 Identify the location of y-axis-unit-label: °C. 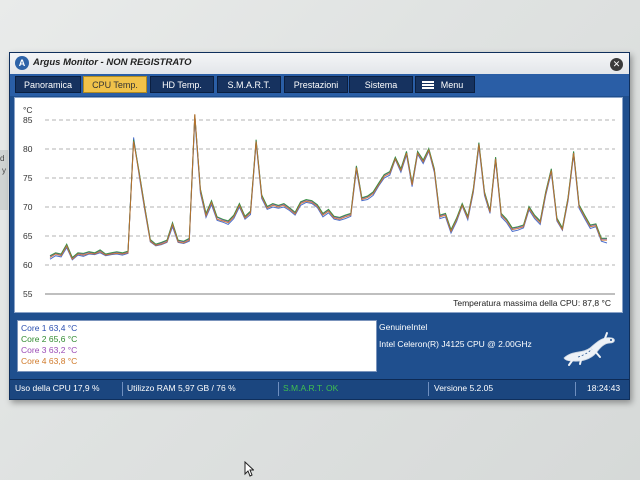
(28, 110).